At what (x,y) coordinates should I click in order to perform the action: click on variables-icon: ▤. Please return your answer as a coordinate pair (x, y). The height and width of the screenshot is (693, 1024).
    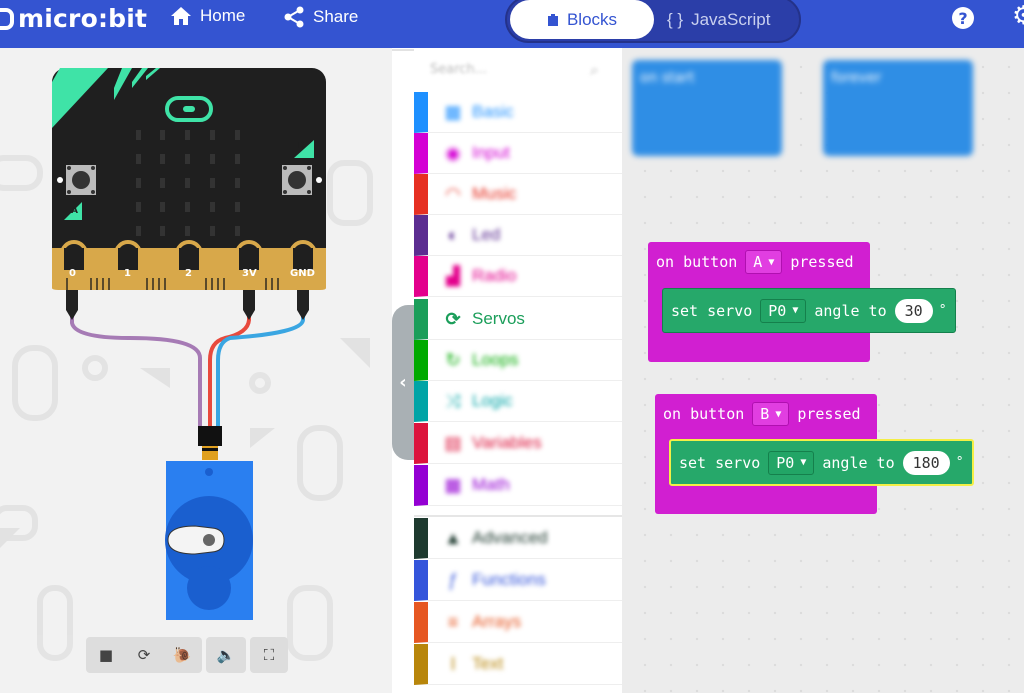
    Looking at the image, I should click on (453, 442).